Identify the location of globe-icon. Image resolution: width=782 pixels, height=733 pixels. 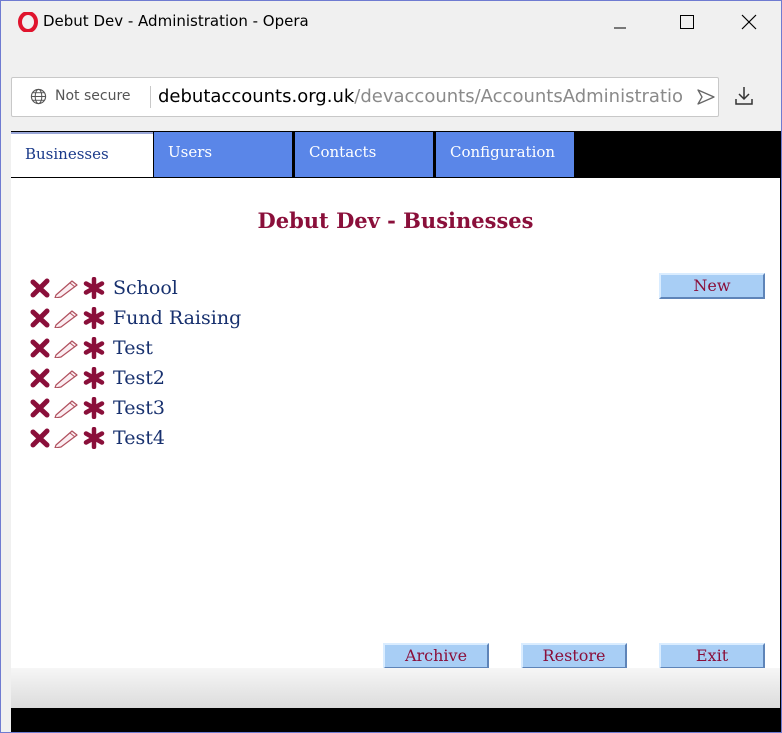
(38, 96).